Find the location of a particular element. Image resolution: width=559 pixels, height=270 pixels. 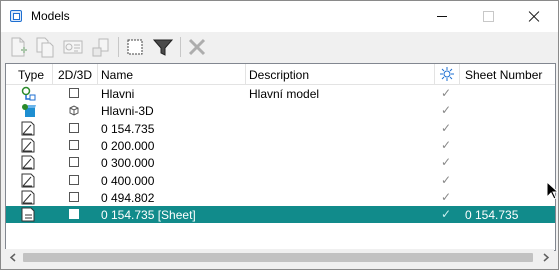

table-row: 0 494.802 ✓ is located at coordinates (280, 197).